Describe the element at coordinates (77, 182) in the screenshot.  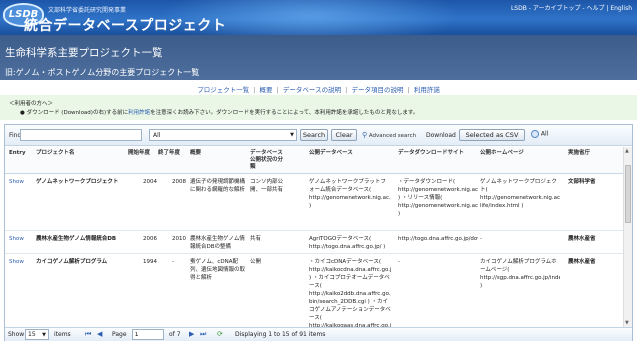
I see `cell-project-name: ゲノムネットワークプロジェクト` at that location.